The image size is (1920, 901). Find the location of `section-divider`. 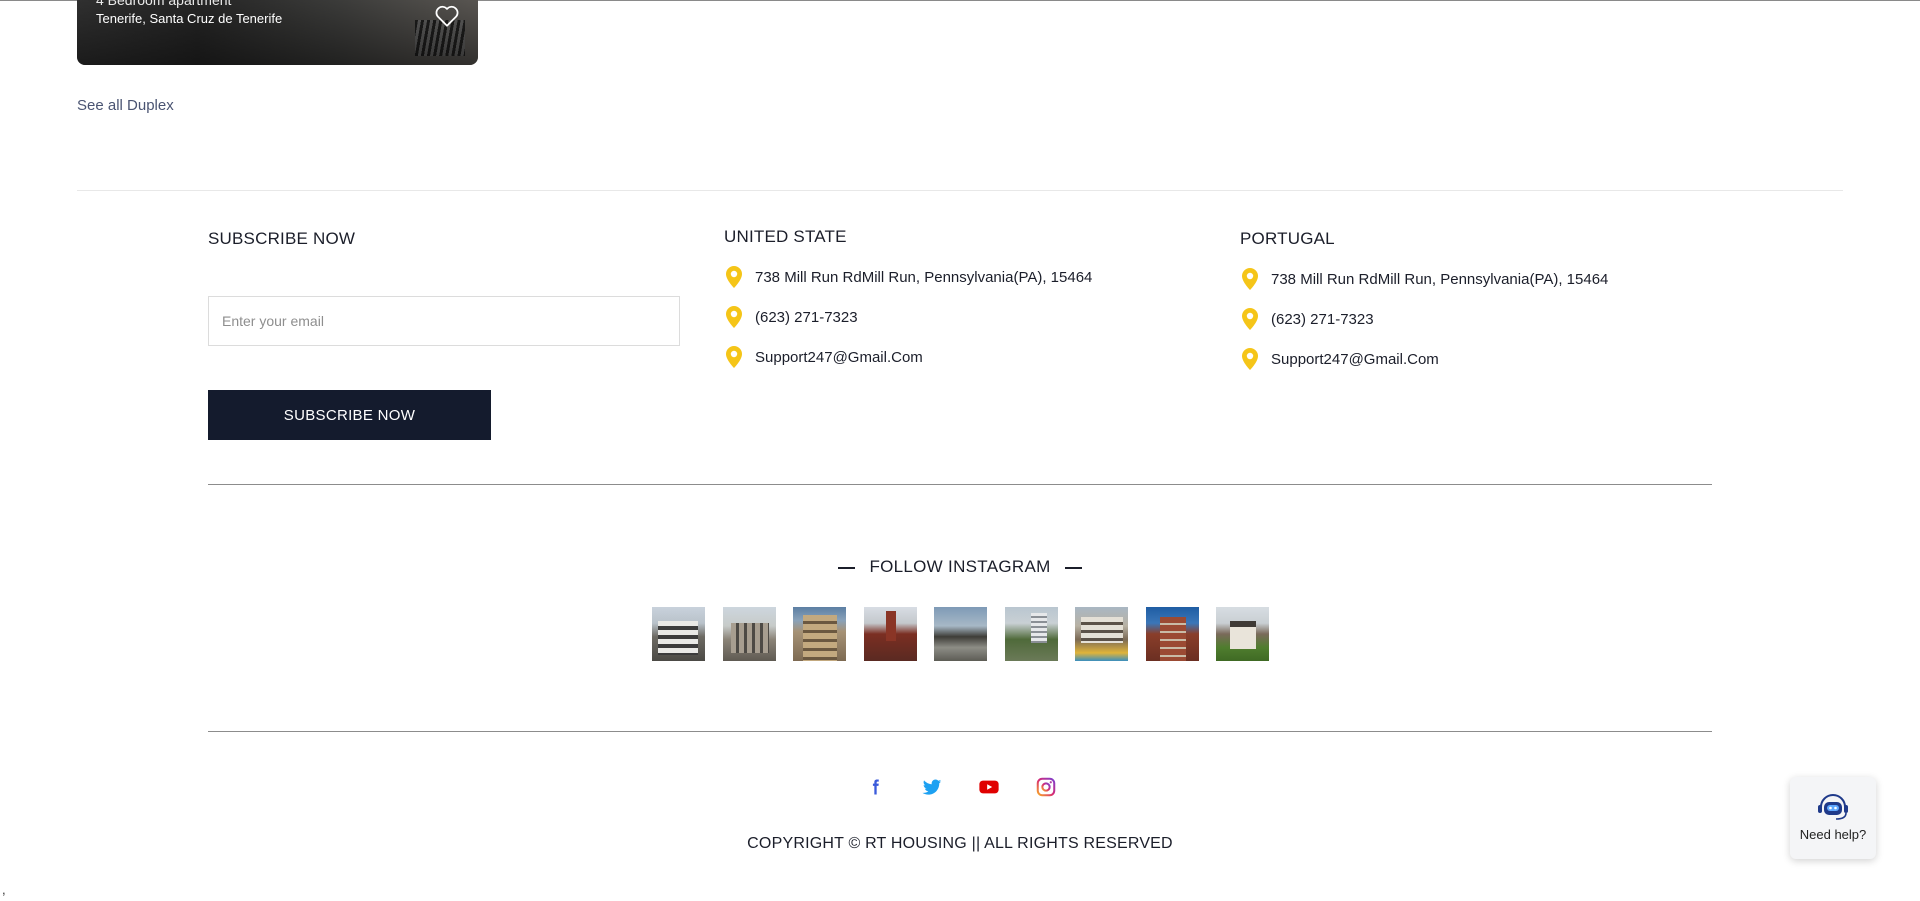

section-divider is located at coordinates (960, 190).